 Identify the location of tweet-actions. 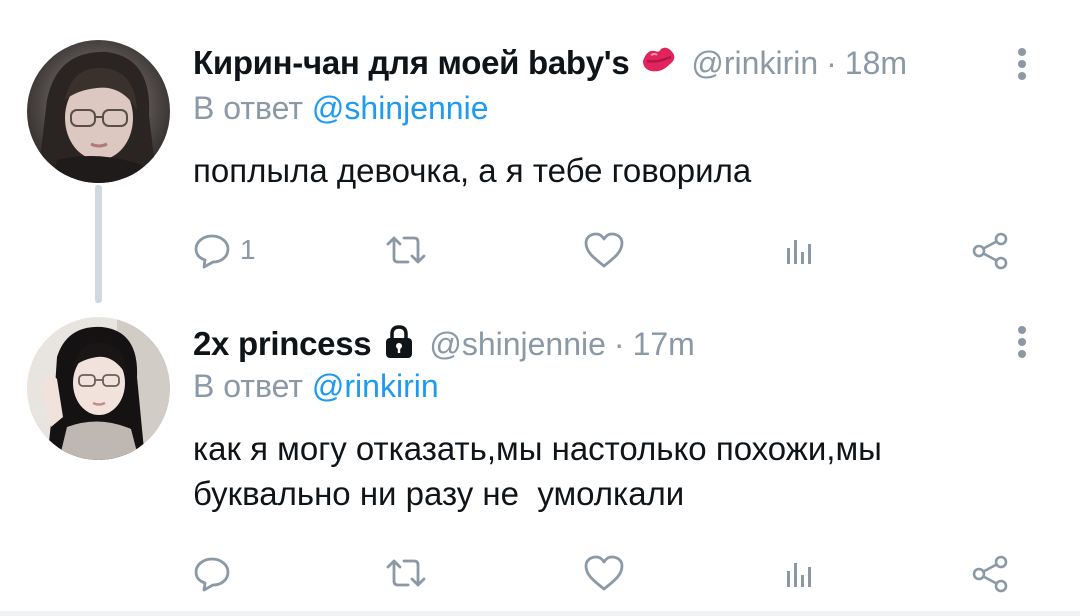
(605, 573).